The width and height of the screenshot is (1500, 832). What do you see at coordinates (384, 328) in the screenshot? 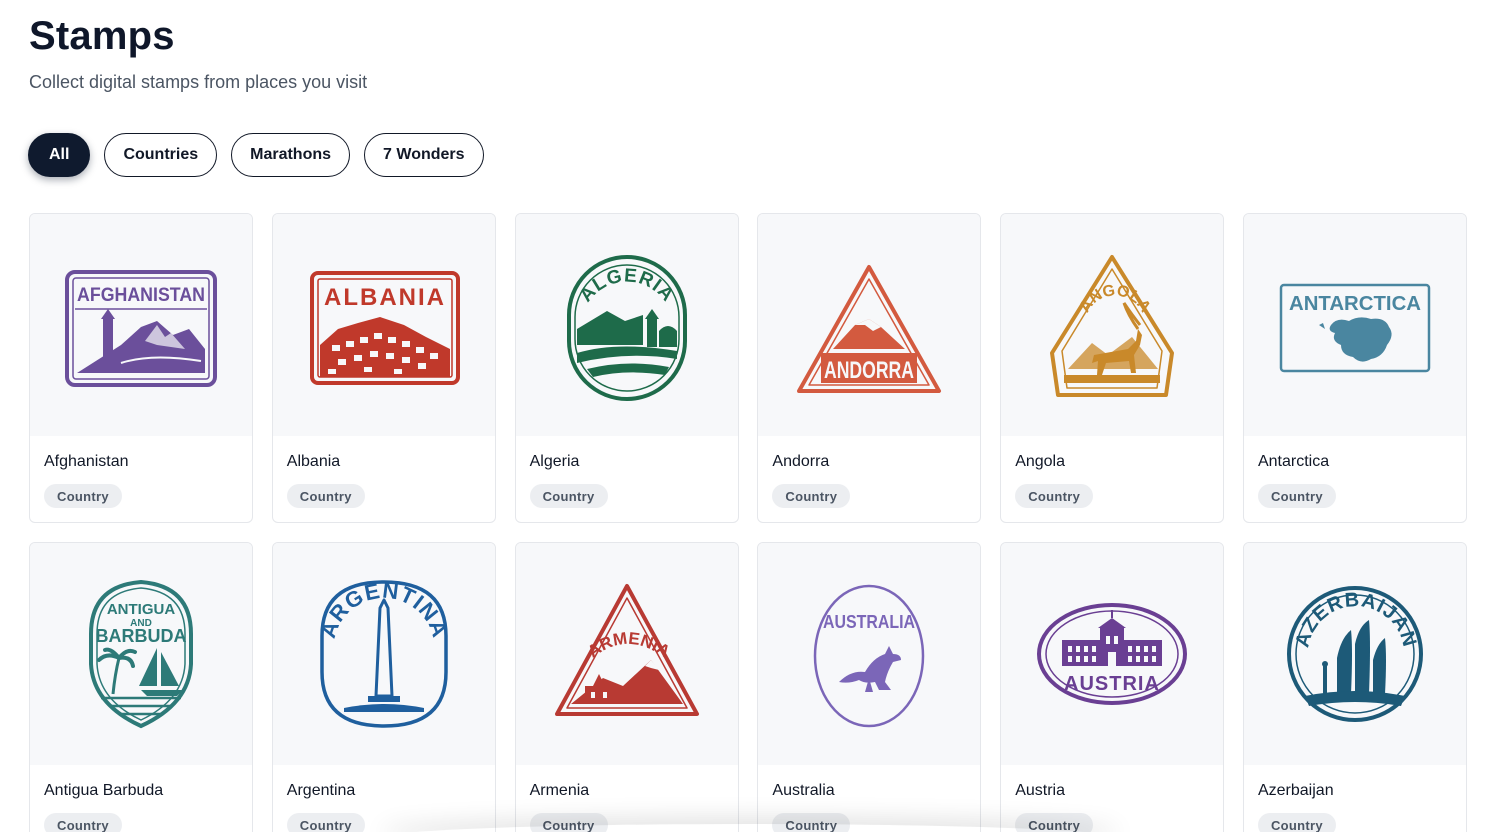
I see `hillside-town-stamp-icon: ALBANIA` at bounding box center [384, 328].